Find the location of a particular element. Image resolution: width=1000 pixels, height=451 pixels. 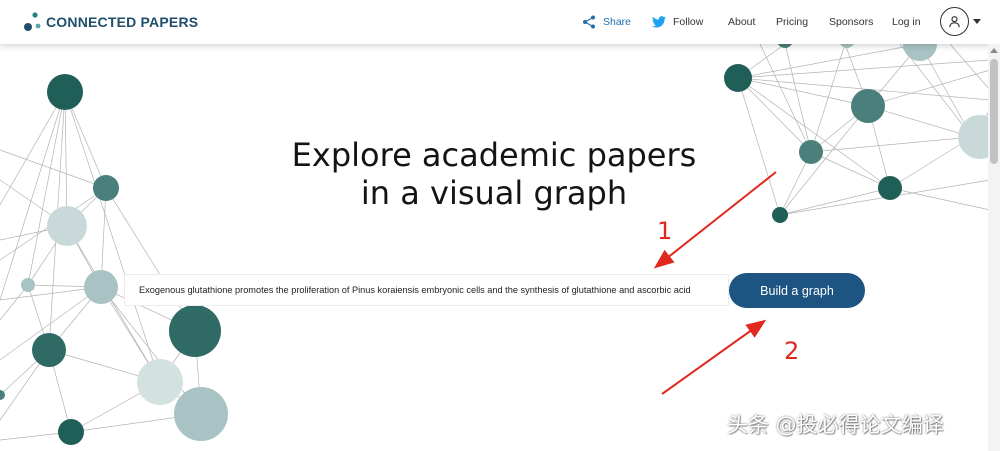

account-avatar-button is located at coordinates (954, 21).